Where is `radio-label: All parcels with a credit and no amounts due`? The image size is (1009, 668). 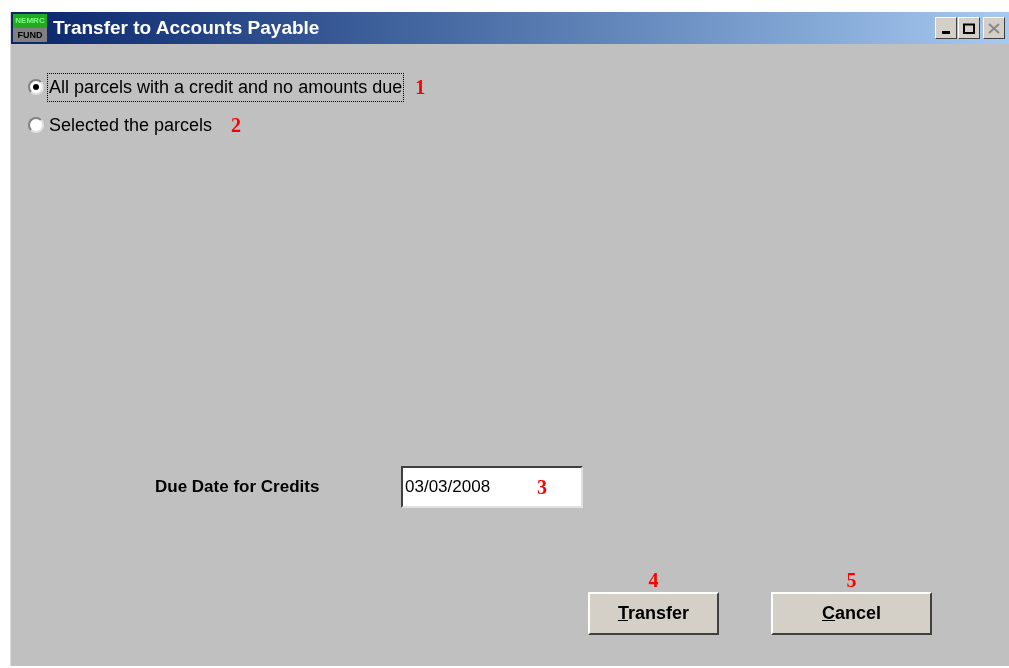 radio-label: All parcels with a credit and no amounts due is located at coordinates (226, 87).